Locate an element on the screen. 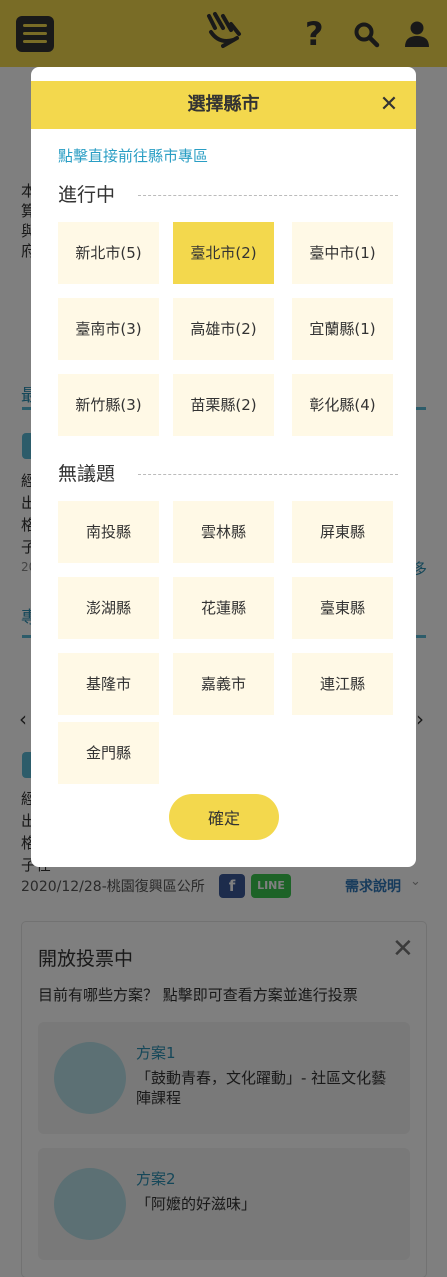  section-heading-active: 進行中 is located at coordinates (228, 195).